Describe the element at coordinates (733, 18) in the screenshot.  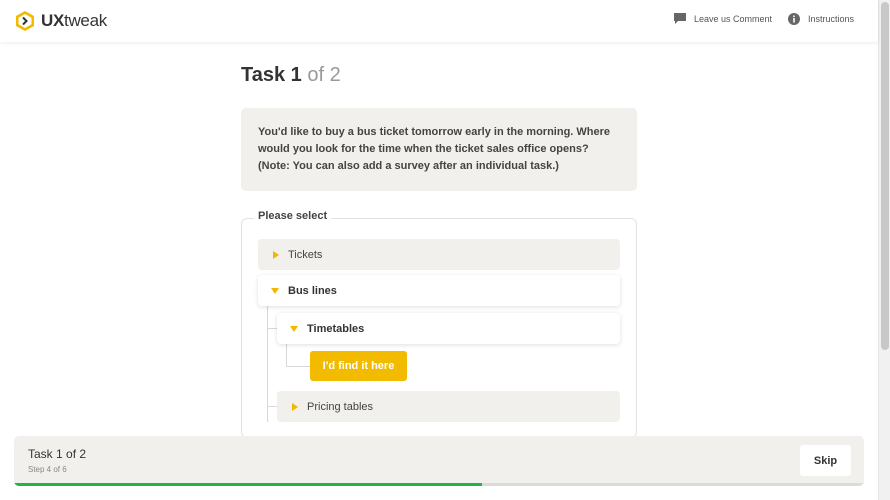
I see `leave-comment-label: Leave us Comment` at that location.